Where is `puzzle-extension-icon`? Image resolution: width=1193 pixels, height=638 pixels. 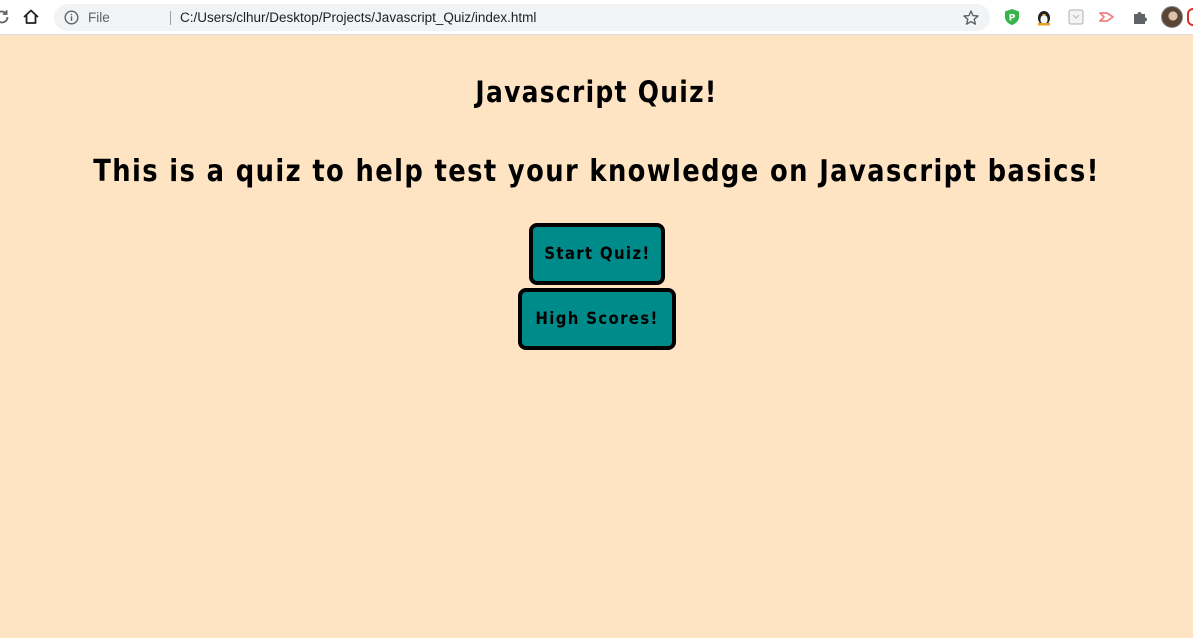 puzzle-extension-icon is located at coordinates (1140, 17).